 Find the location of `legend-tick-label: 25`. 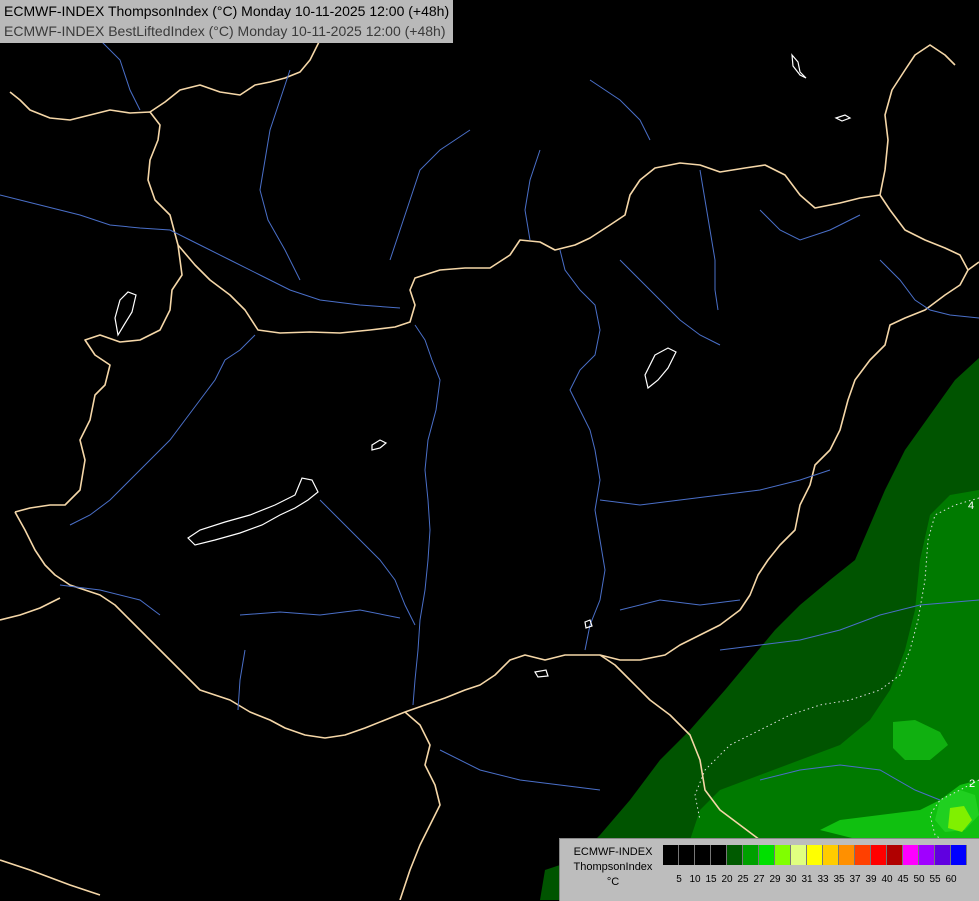

legend-tick-label: 25 is located at coordinates (743, 879).